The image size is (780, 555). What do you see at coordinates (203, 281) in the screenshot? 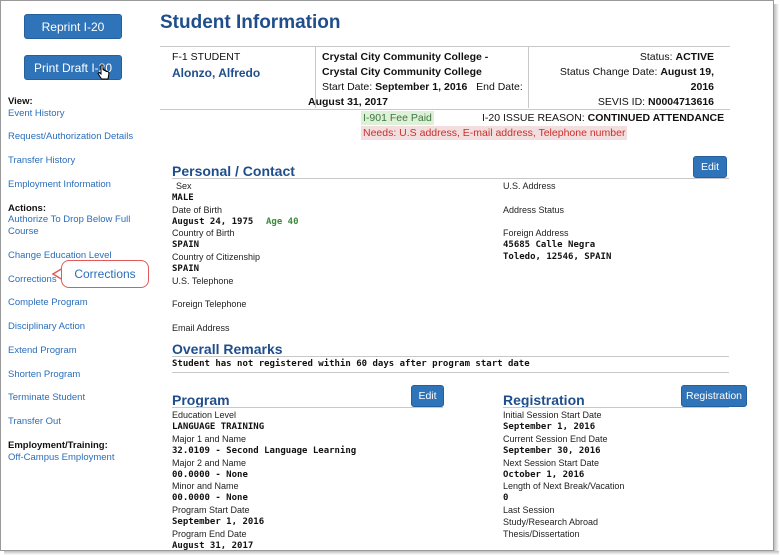
I see `us-telephone-label: U.S. Telephone` at bounding box center [203, 281].